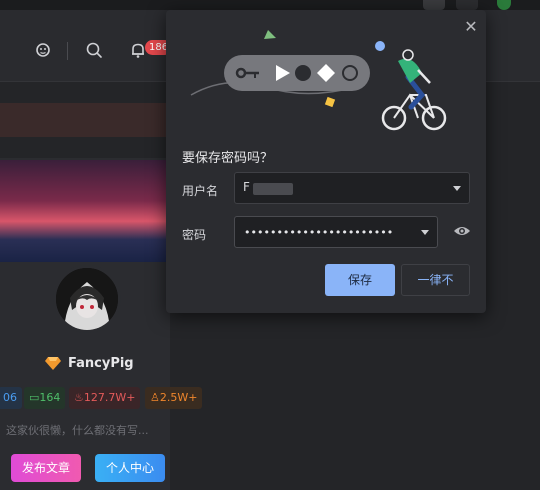 Image resolution: width=540 pixels, height=490 pixels. What do you see at coordinates (67, 51) in the screenshot?
I see `header-divider` at bounding box center [67, 51].